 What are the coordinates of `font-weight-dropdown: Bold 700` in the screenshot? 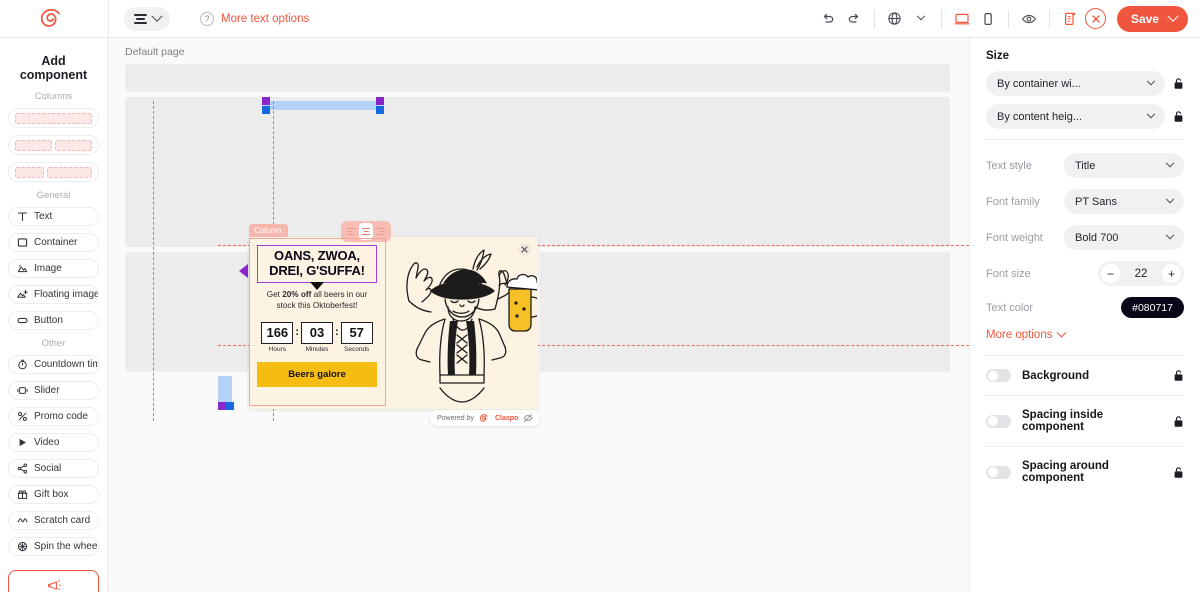 It's located at (1124, 237).